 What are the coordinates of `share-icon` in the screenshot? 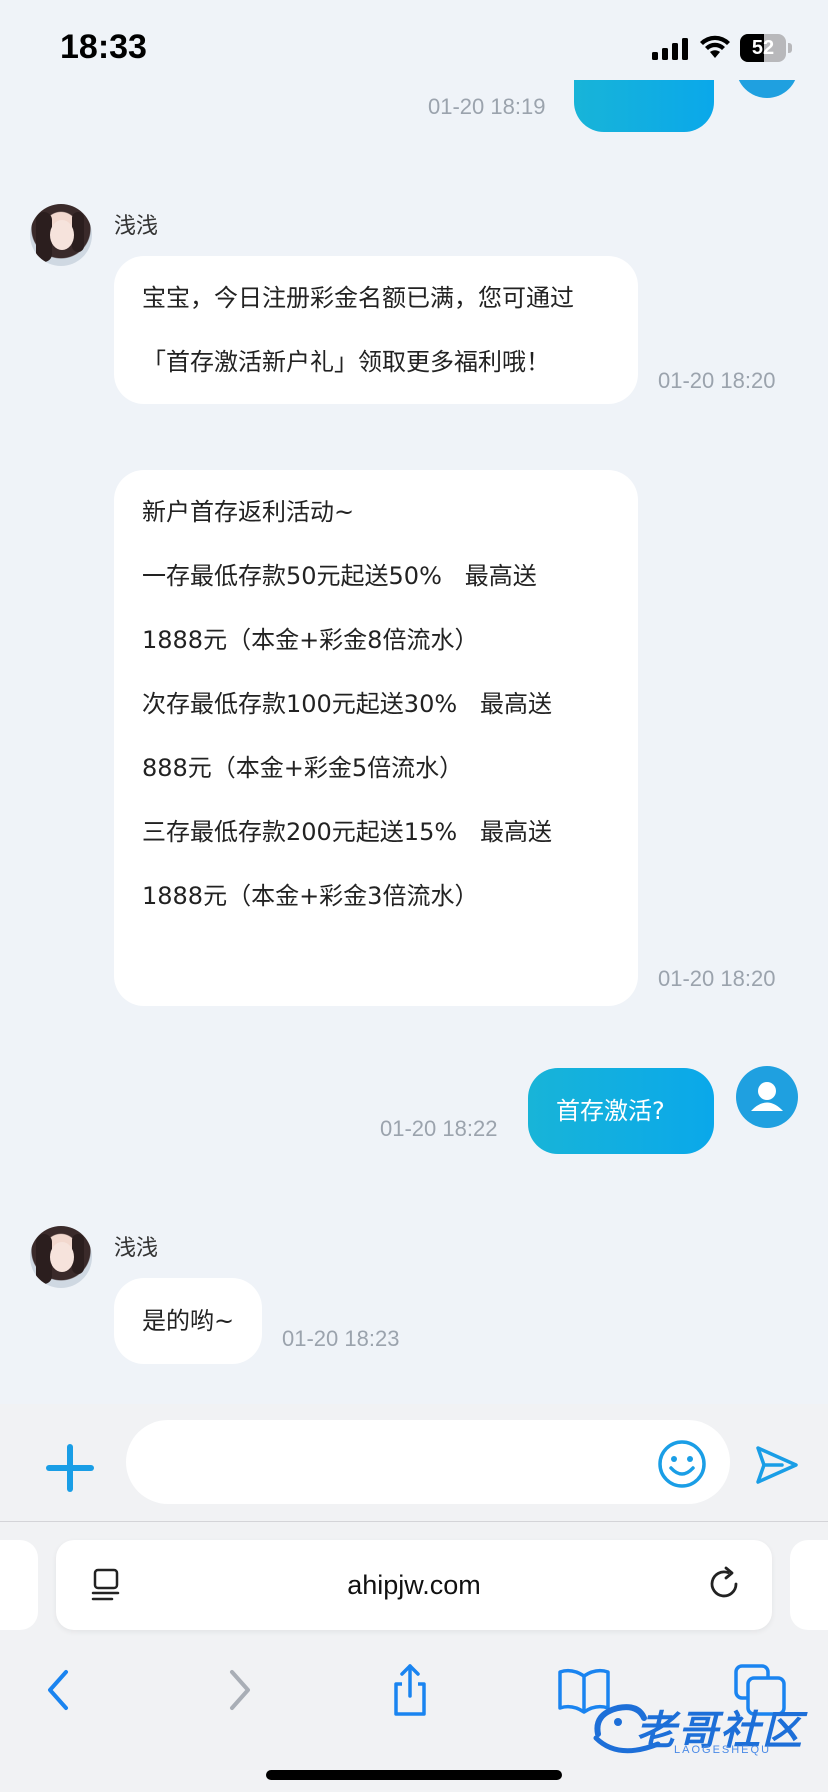 It's located at (410, 1690).